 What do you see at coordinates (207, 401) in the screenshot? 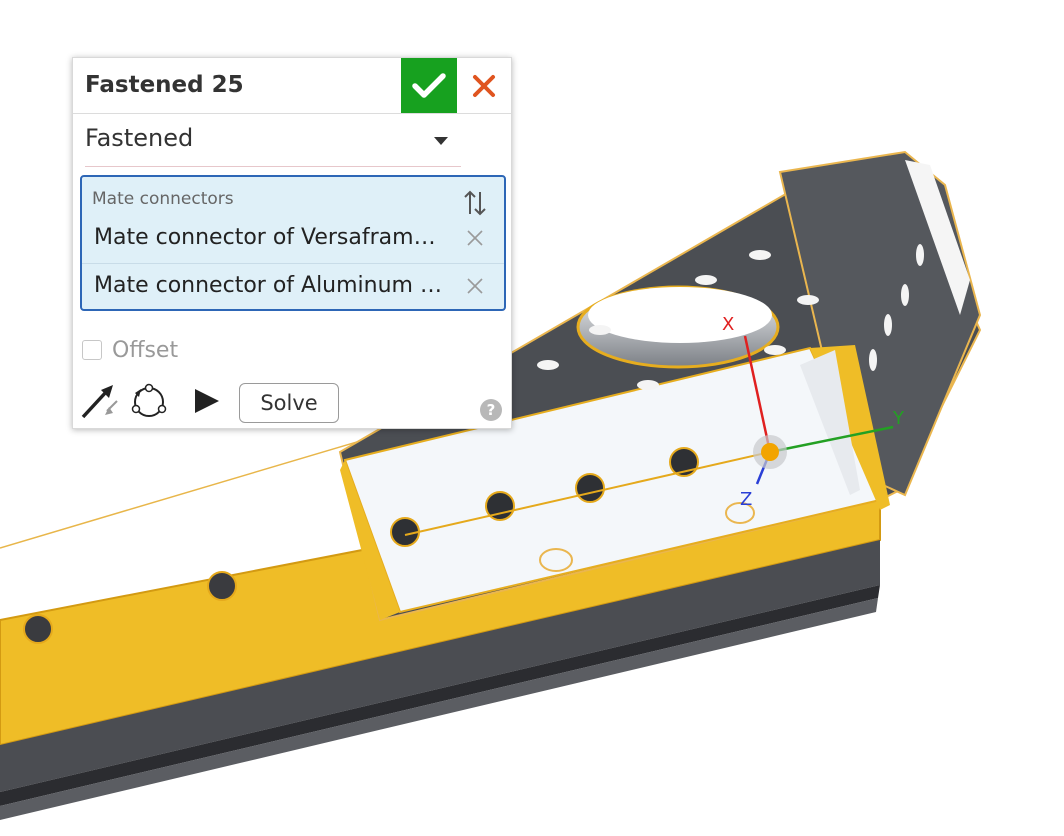
I see `play-animate-icon` at bounding box center [207, 401].